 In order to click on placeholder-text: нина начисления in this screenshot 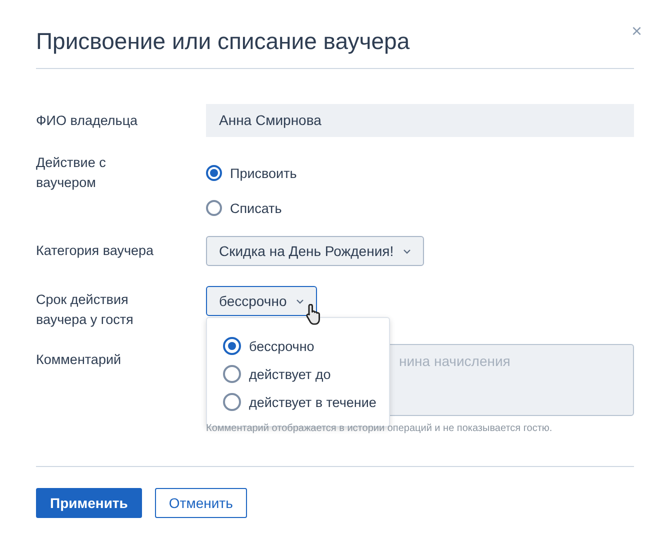, I will do `click(454, 361)`.